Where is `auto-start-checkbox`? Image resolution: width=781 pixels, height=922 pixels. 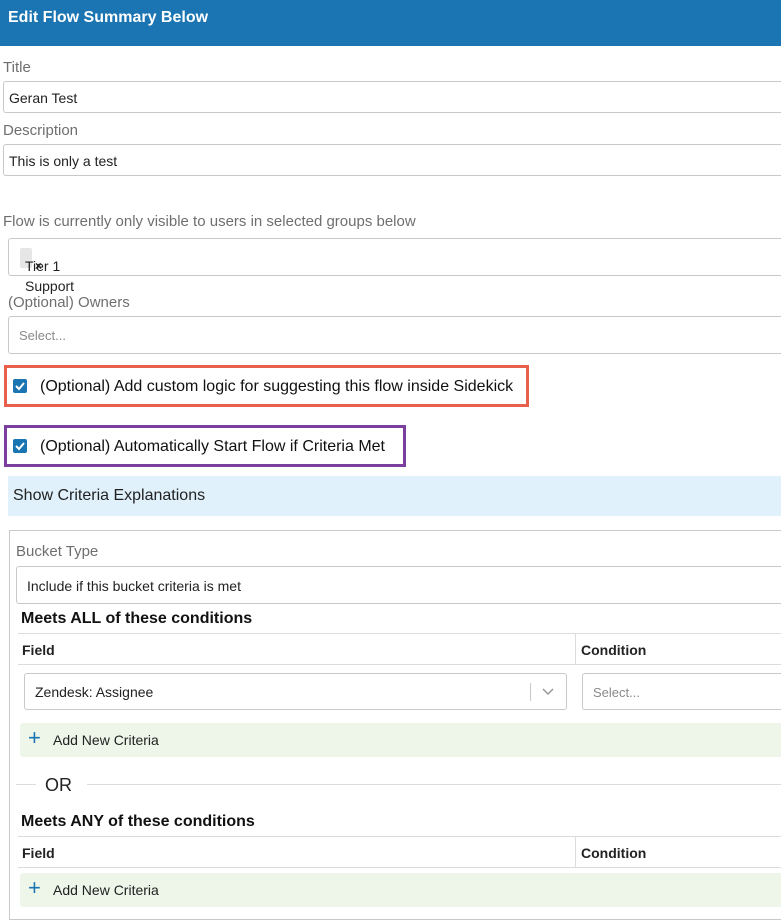 auto-start-checkbox is located at coordinates (20, 446).